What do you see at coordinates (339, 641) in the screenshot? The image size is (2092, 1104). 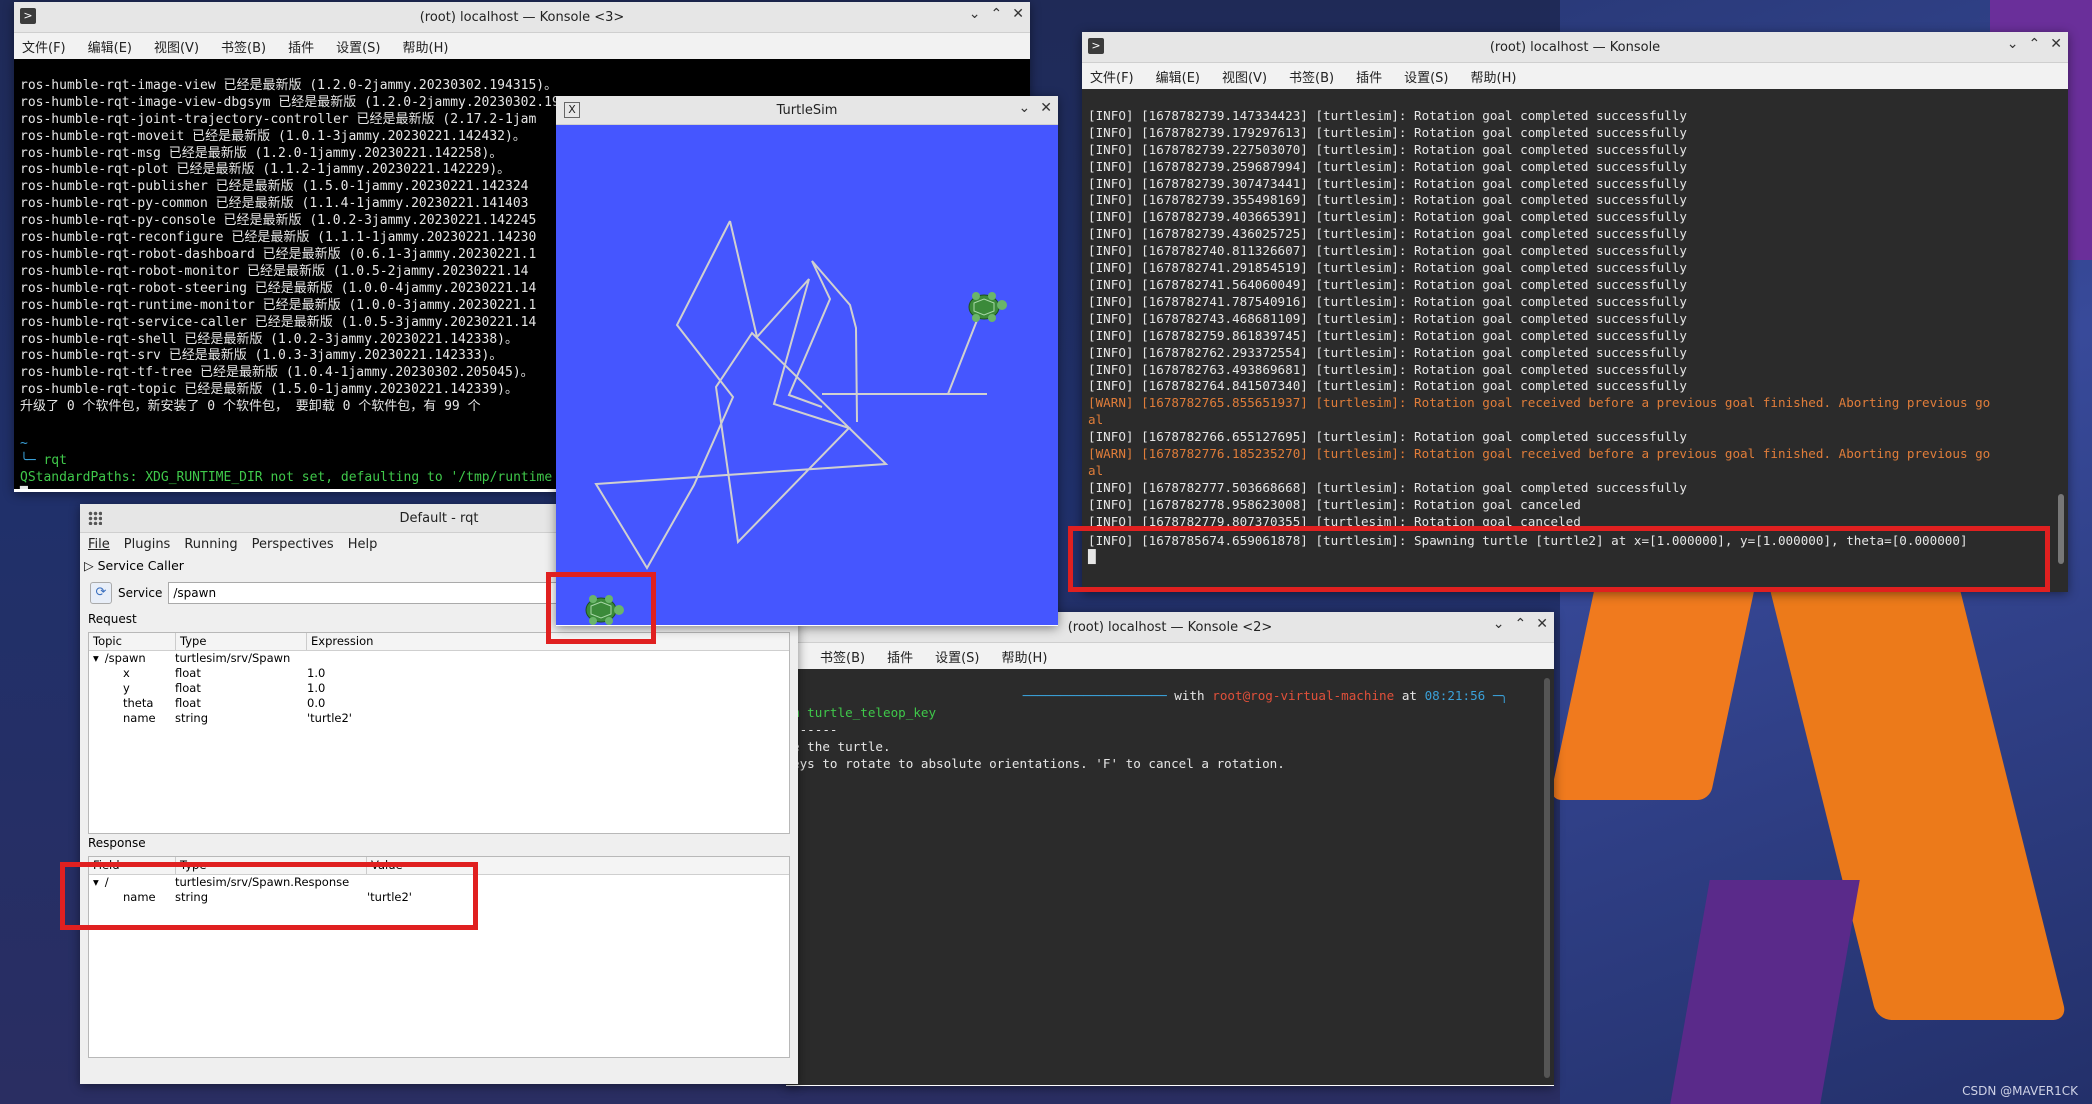 I see `column-header: Expression` at bounding box center [339, 641].